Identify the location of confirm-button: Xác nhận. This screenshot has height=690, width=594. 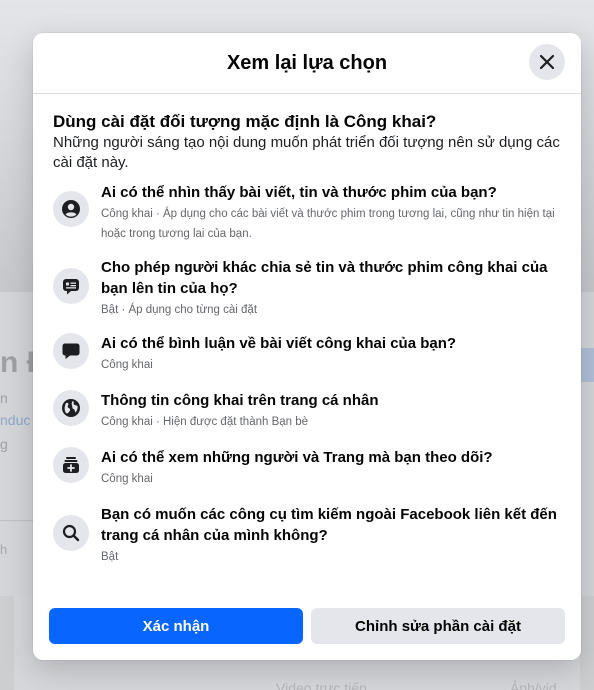
(176, 626).